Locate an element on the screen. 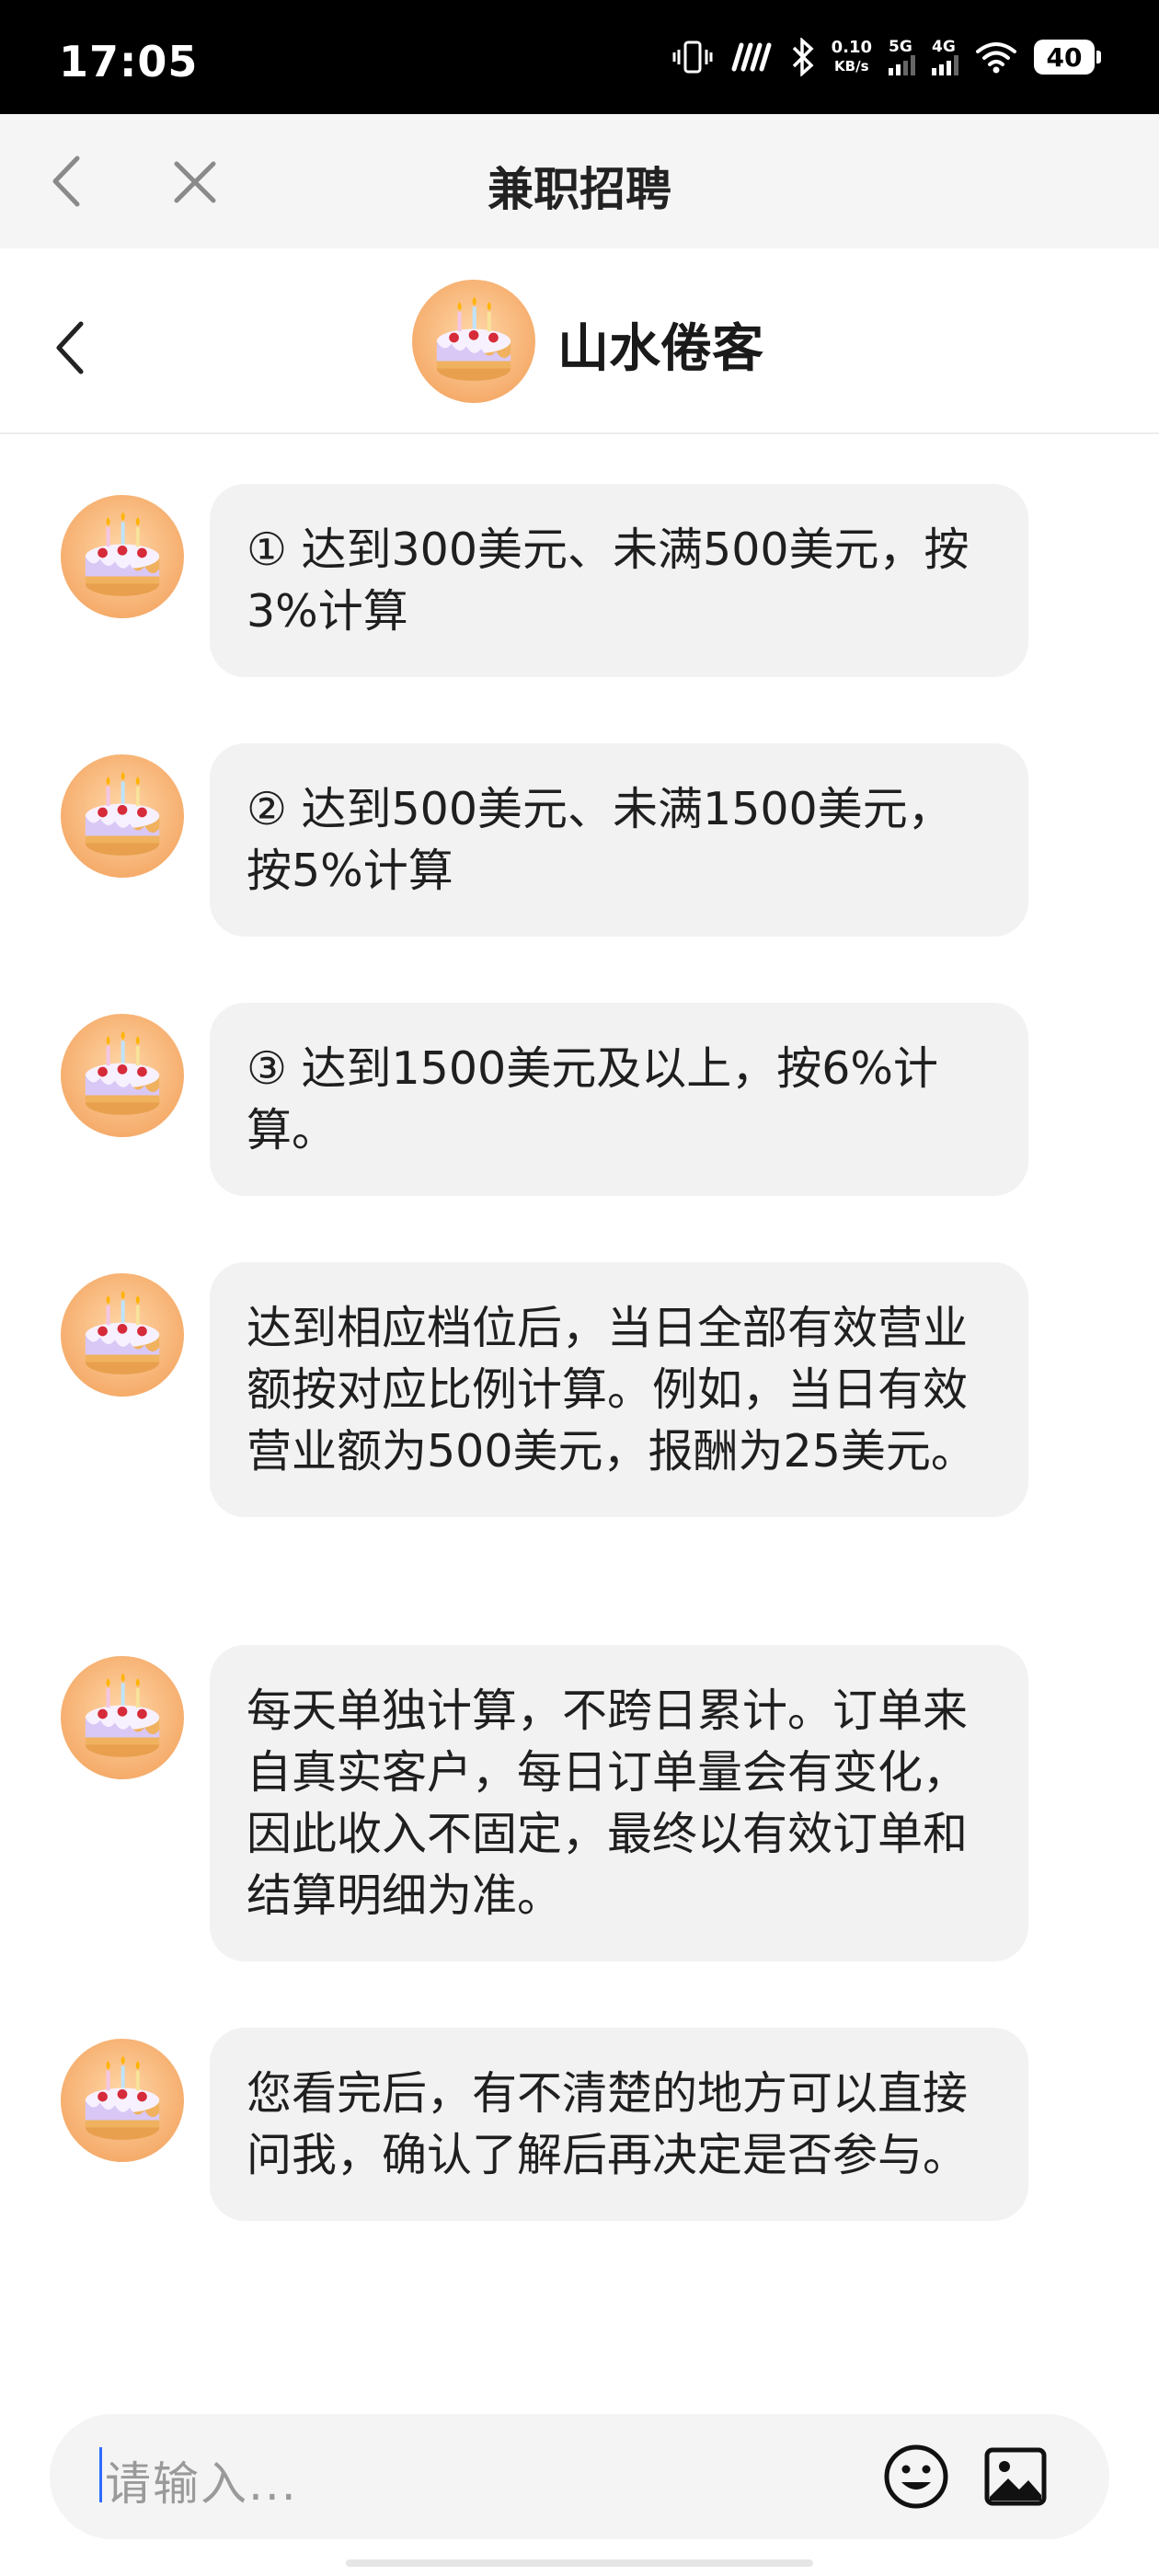 The image size is (1159, 2576). emoji-button is located at coordinates (916, 2477).